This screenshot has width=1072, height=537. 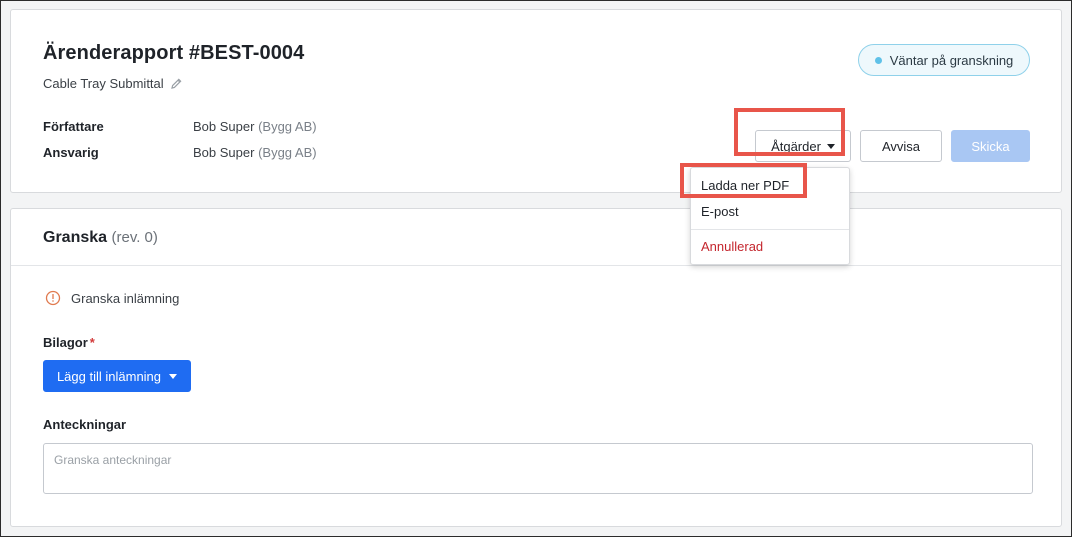 What do you see at coordinates (73, 126) in the screenshot?
I see `author-label: Författare` at bounding box center [73, 126].